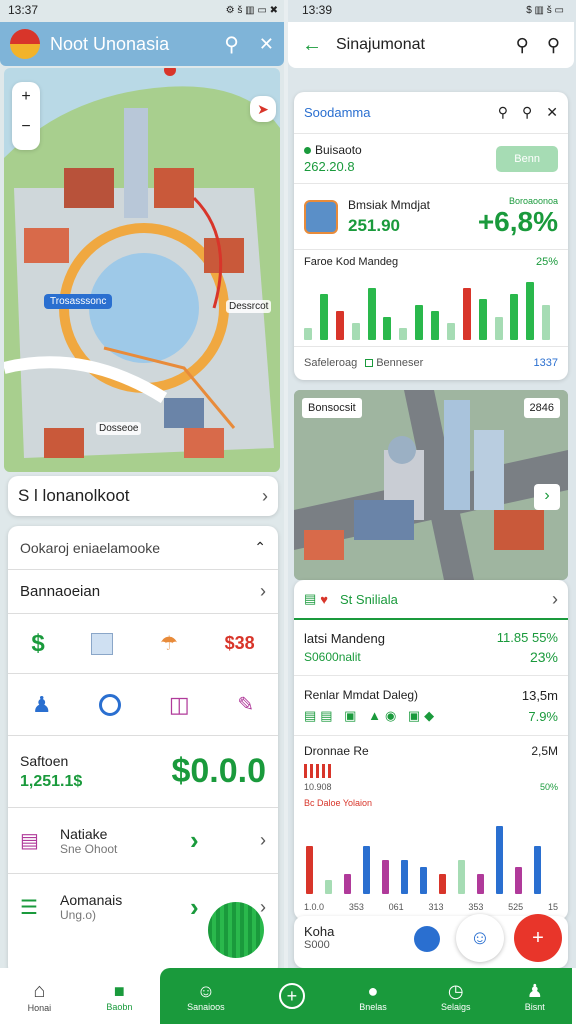  I want to click on scale-icon, so click(110, 704).